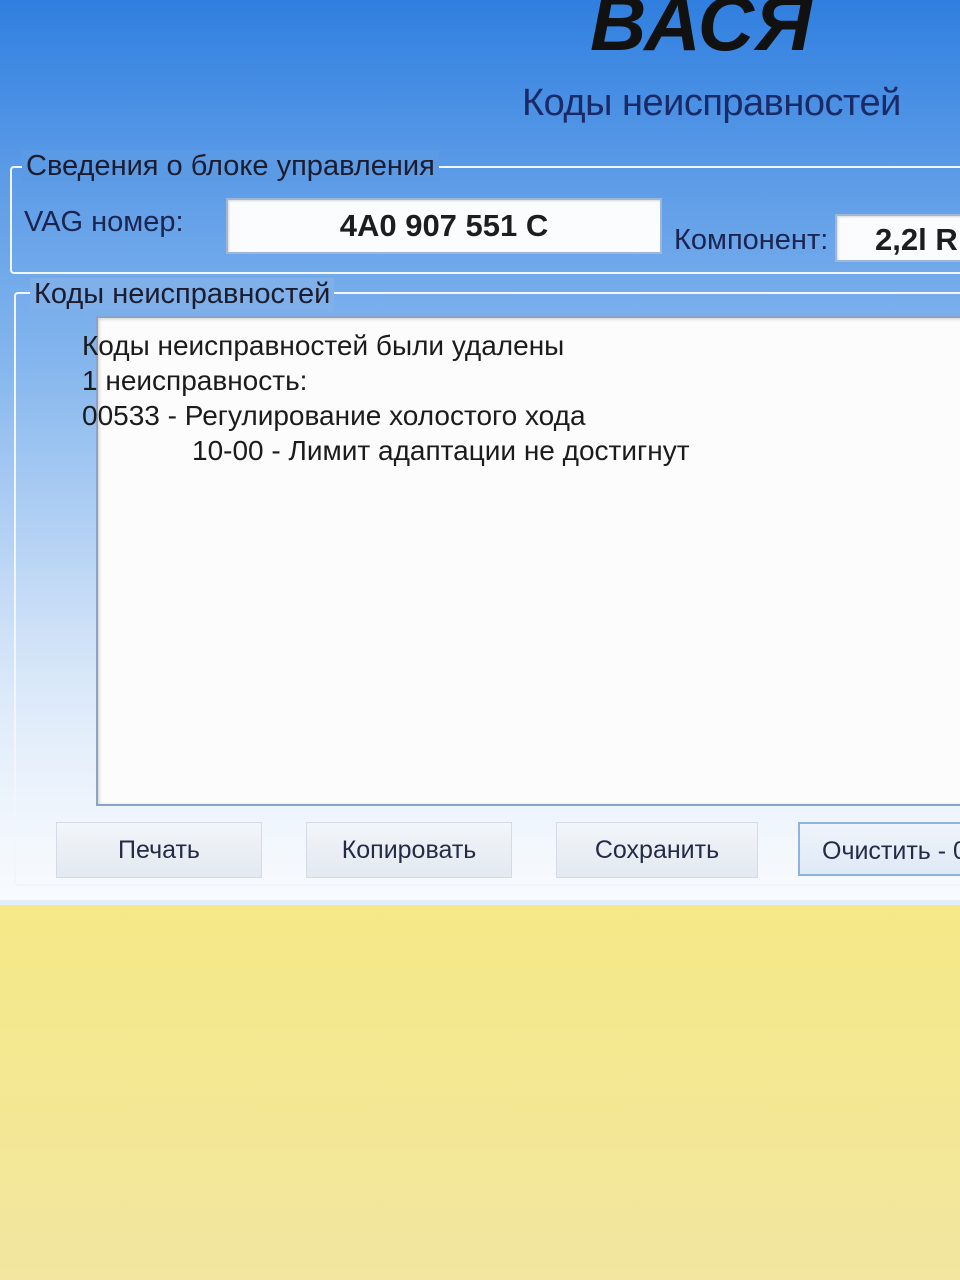 This screenshot has width=960, height=1280. Describe the element at coordinates (334, 415) in the screenshot. I see `fault-code-line: 00533 - Регулирование холостого хода` at that location.